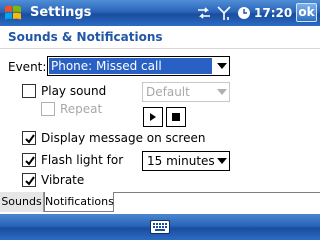  What do you see at coordinates (79, 202) in the screenshot?
I see `tab-notifications: Notifications` at bounding box center [79, 202].